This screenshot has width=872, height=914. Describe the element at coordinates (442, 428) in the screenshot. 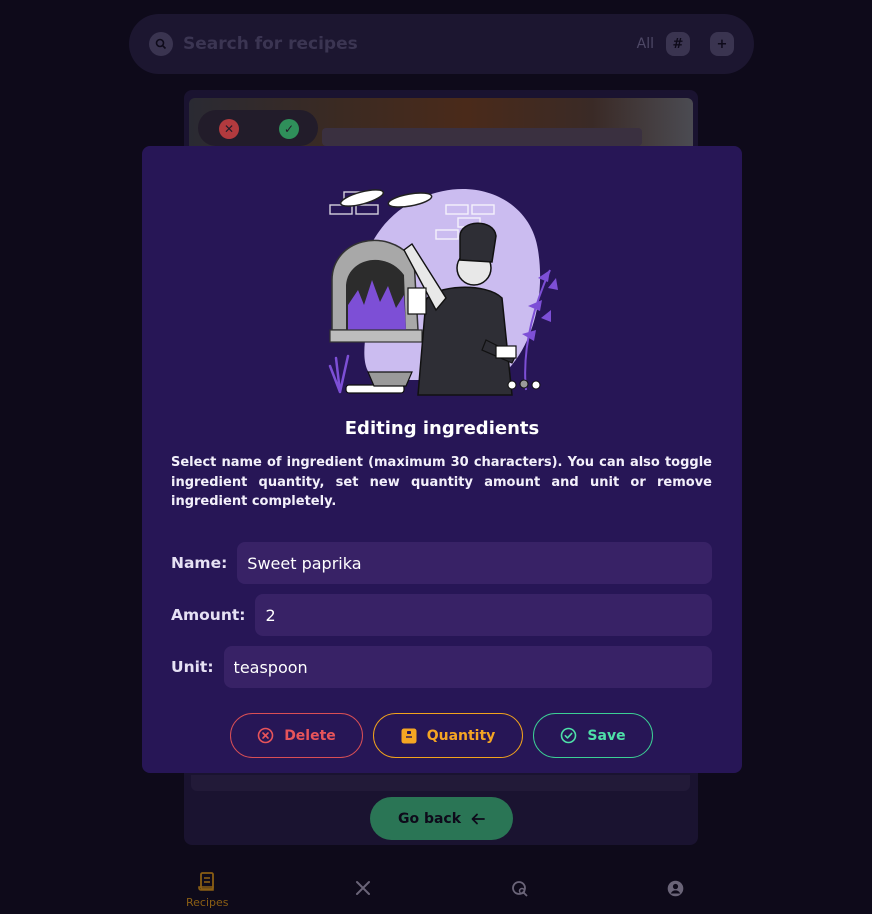

I see `modal-title: Editing ingredients` at that location.